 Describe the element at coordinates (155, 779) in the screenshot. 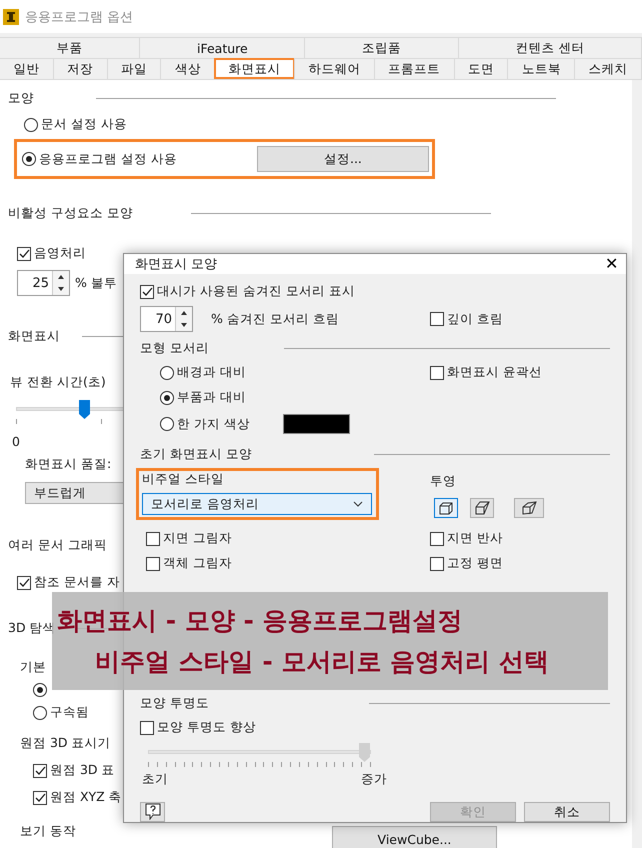

I see `slider-min-label: 초기` at that location.